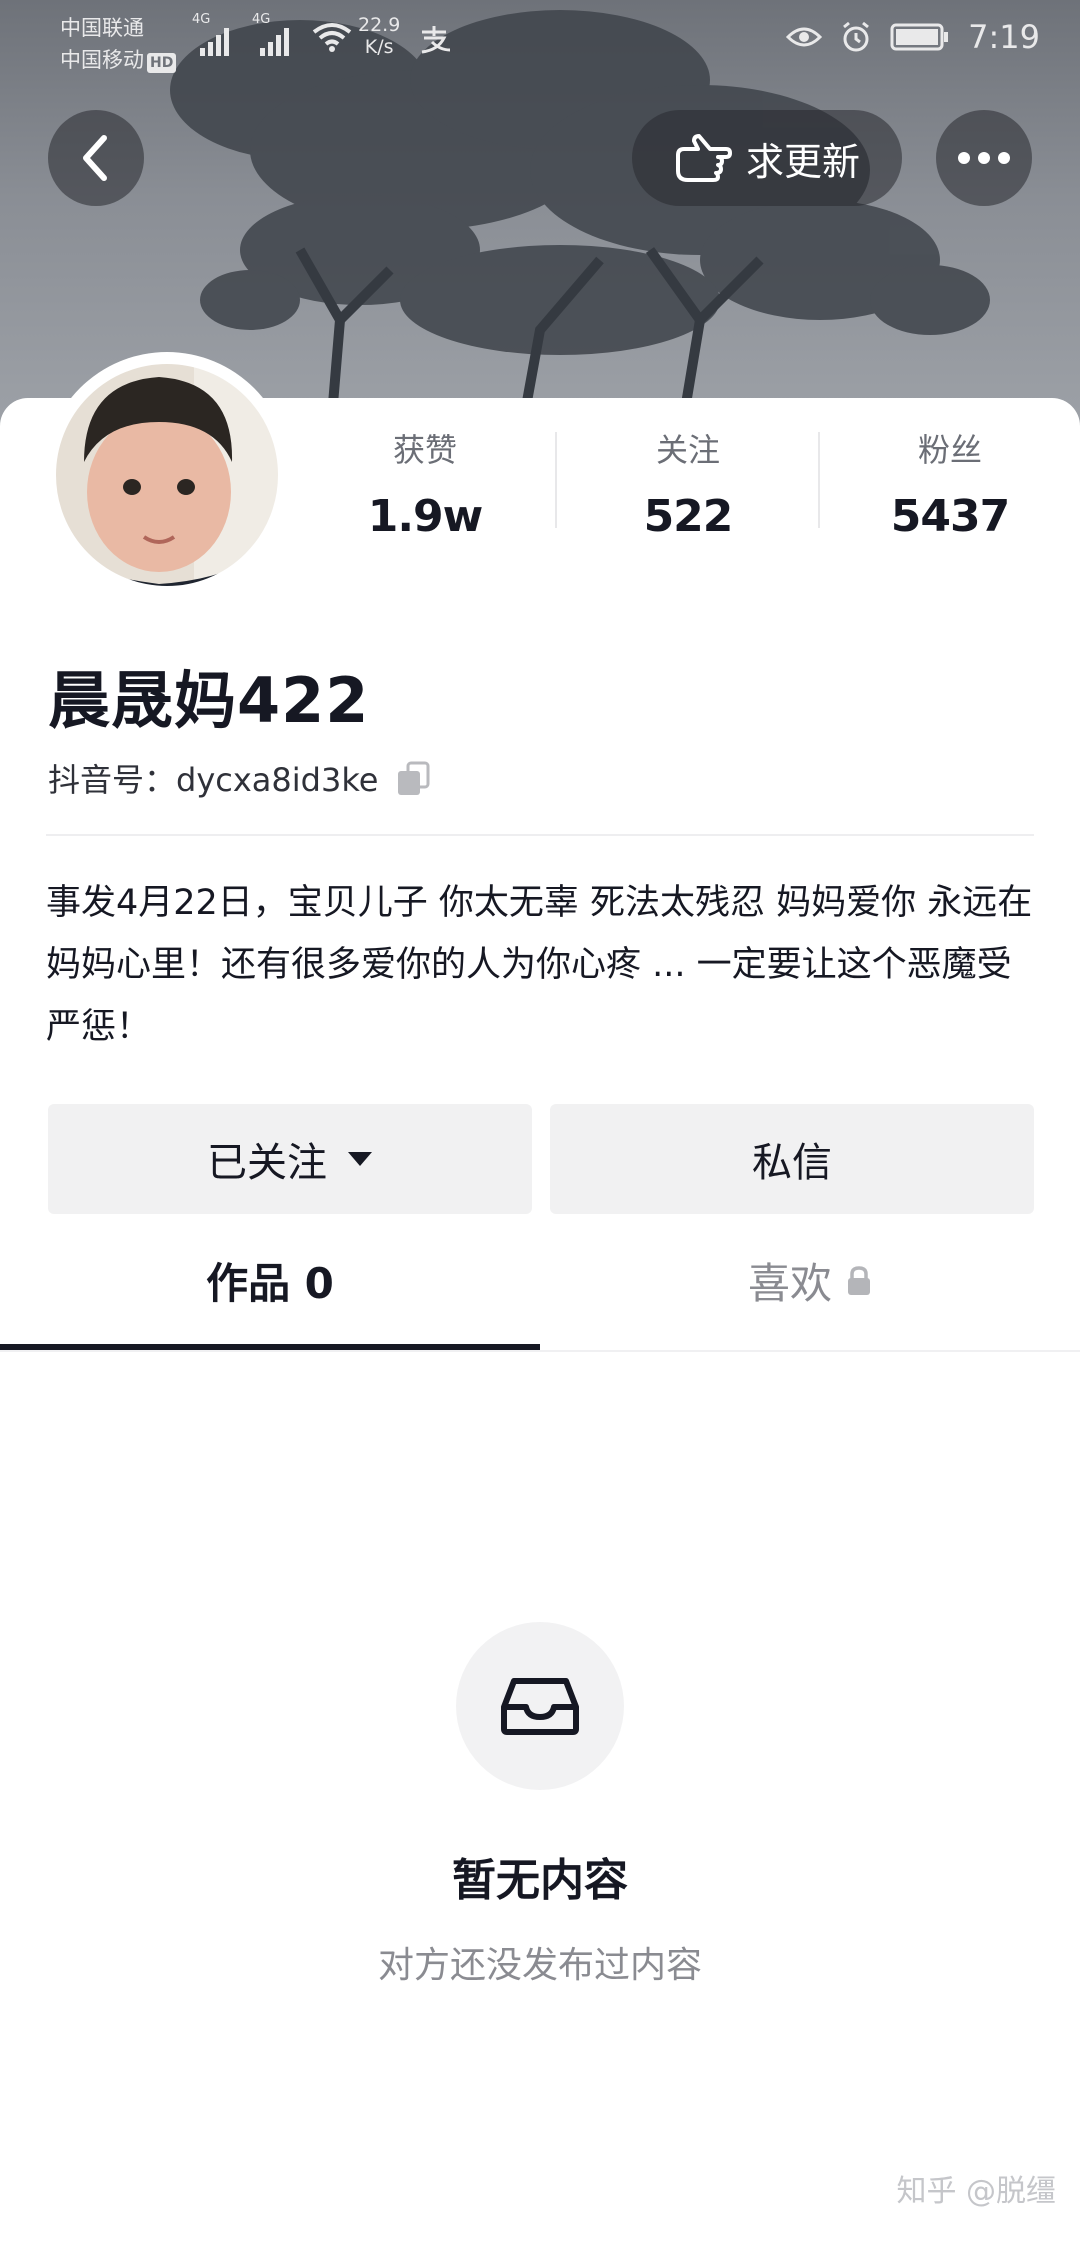 The width and height of the screenshot is (1080, 2244). I want to click on message-button: 私信, so click(792, 1159).